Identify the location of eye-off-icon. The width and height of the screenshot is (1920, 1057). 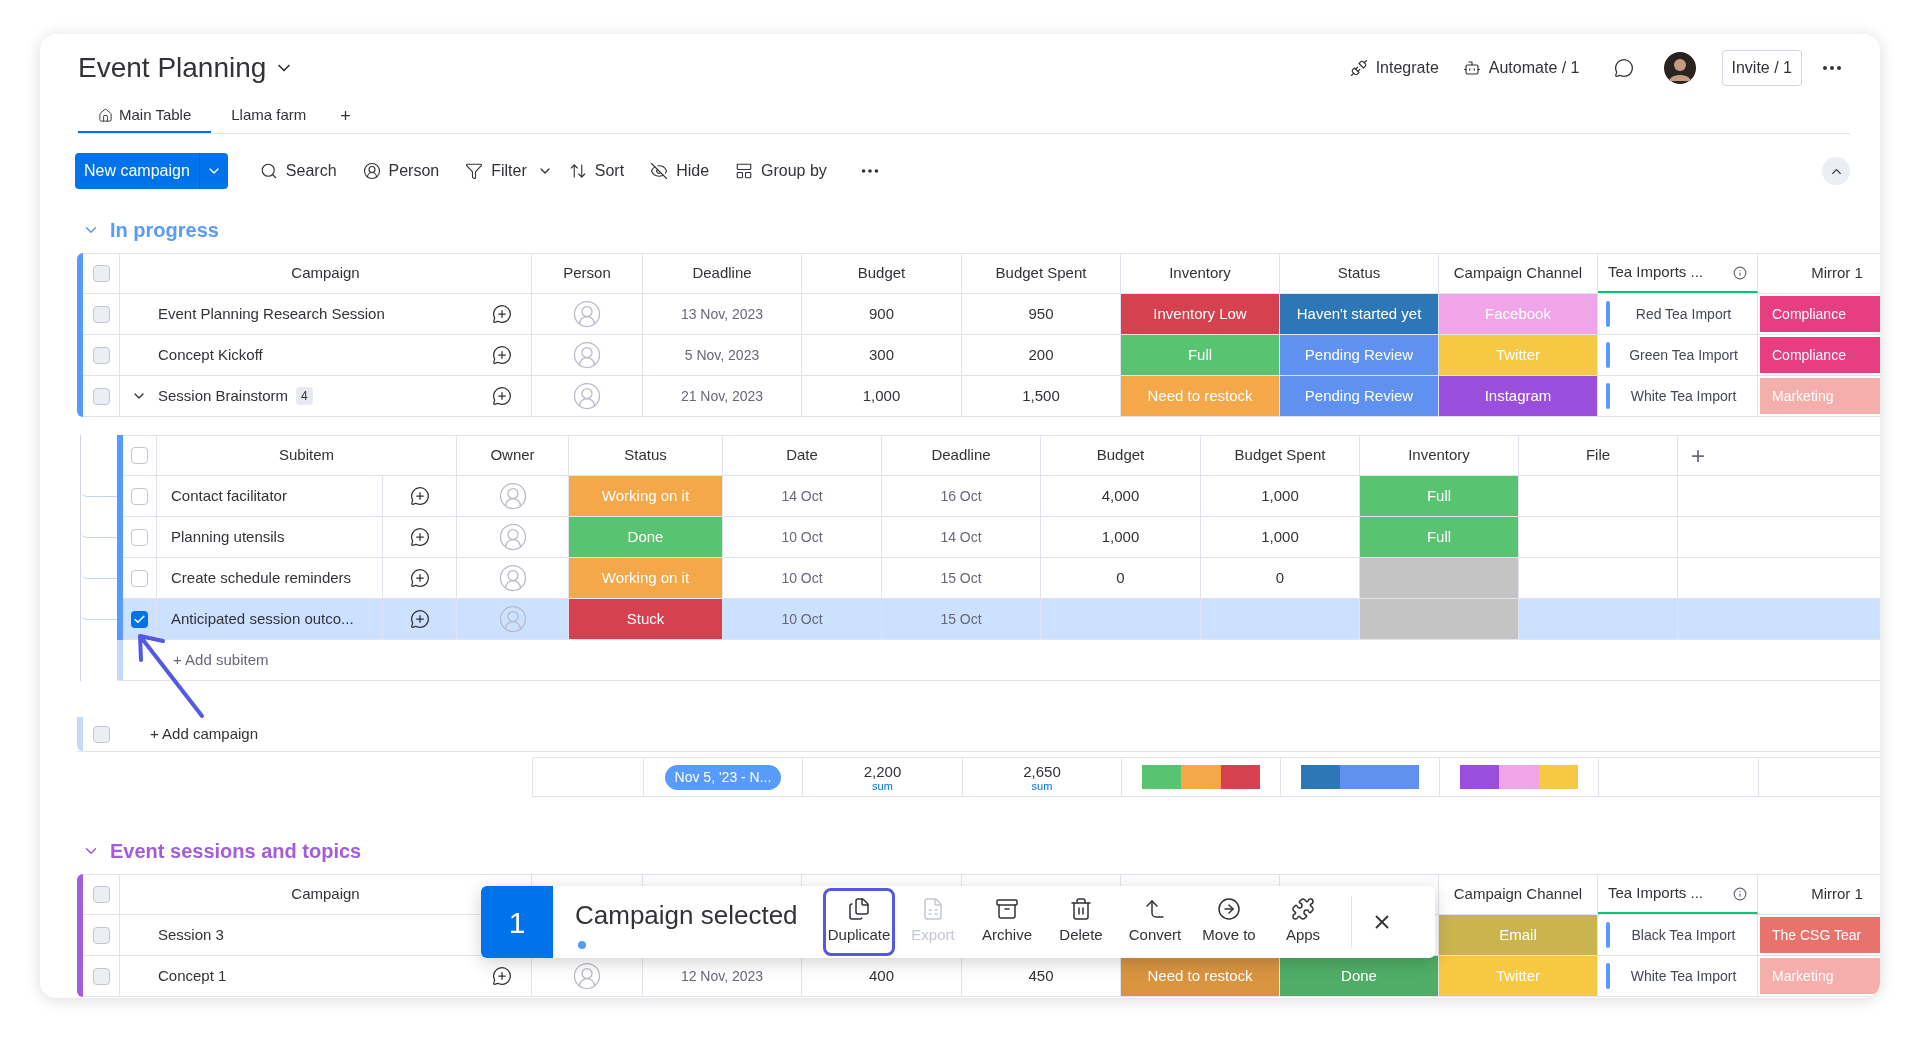
(659, 171).